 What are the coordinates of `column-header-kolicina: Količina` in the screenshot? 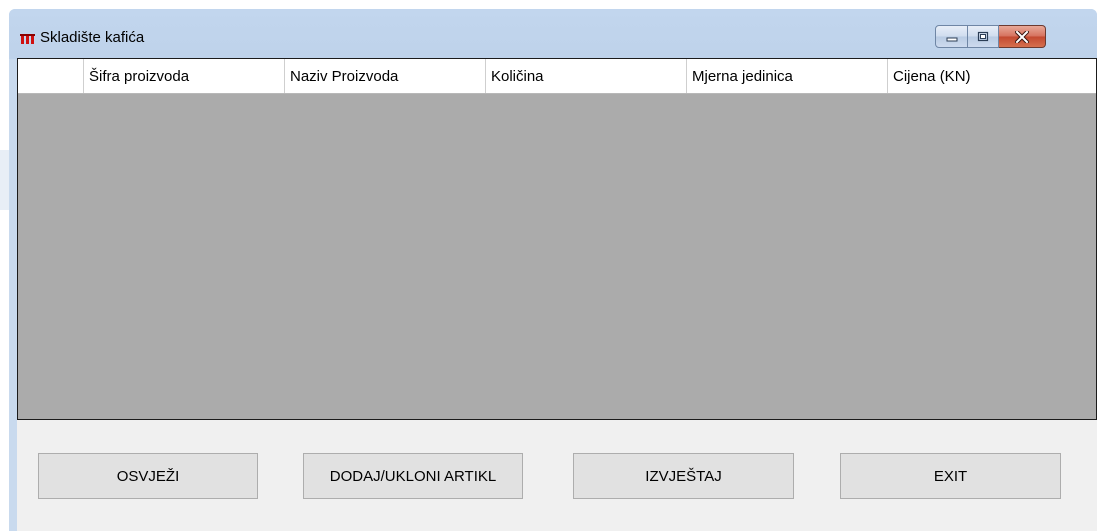 It's located at (586, 76).